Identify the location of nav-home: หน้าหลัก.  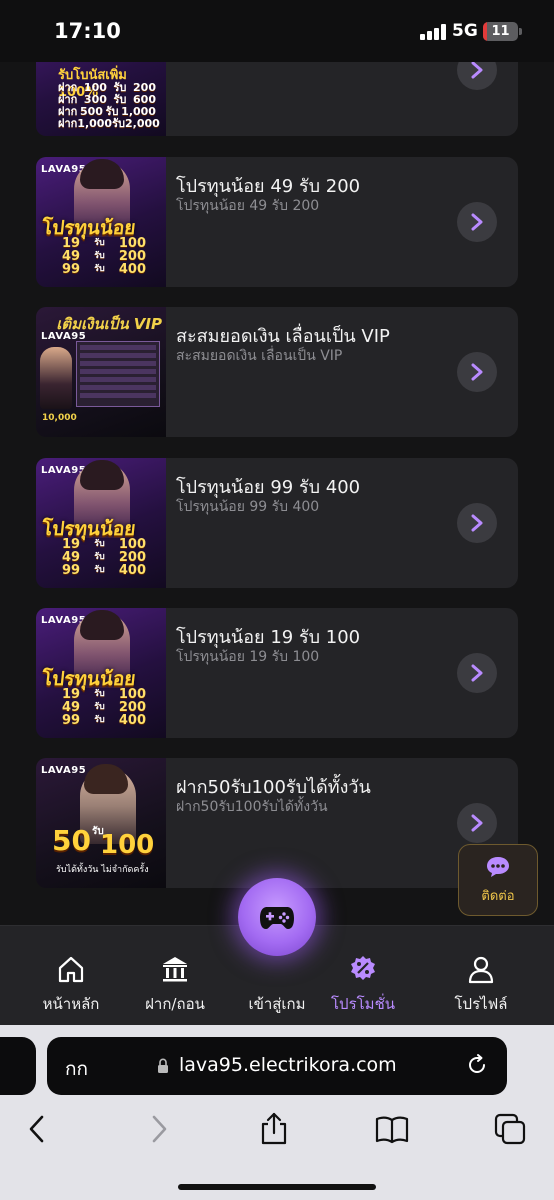
(71, 976).